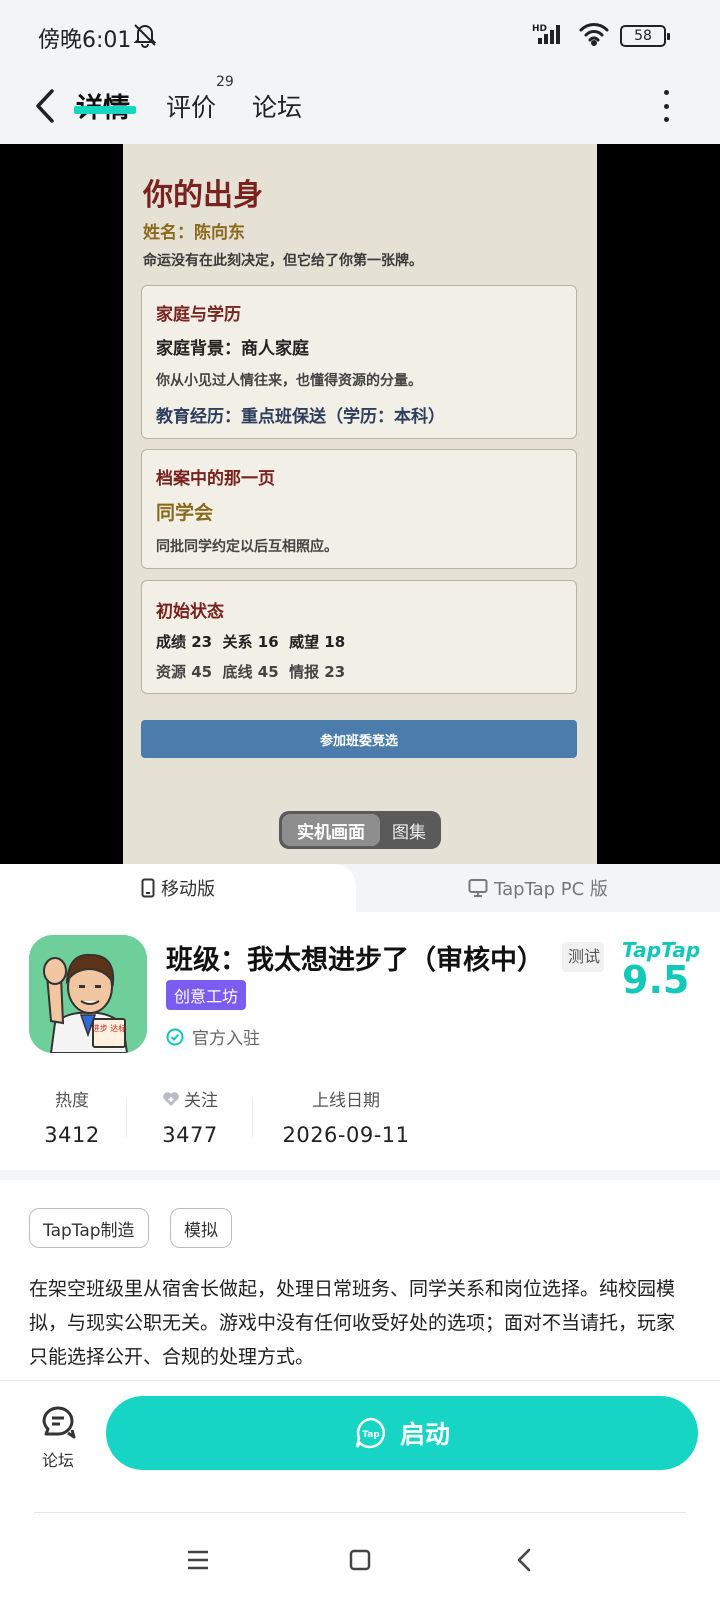 Image resolution: width=720 pixels, height=1600 pixels. Describe the element at coordinates (175, 1036) in the screenshot. I see `verified-check-icon` at that location.